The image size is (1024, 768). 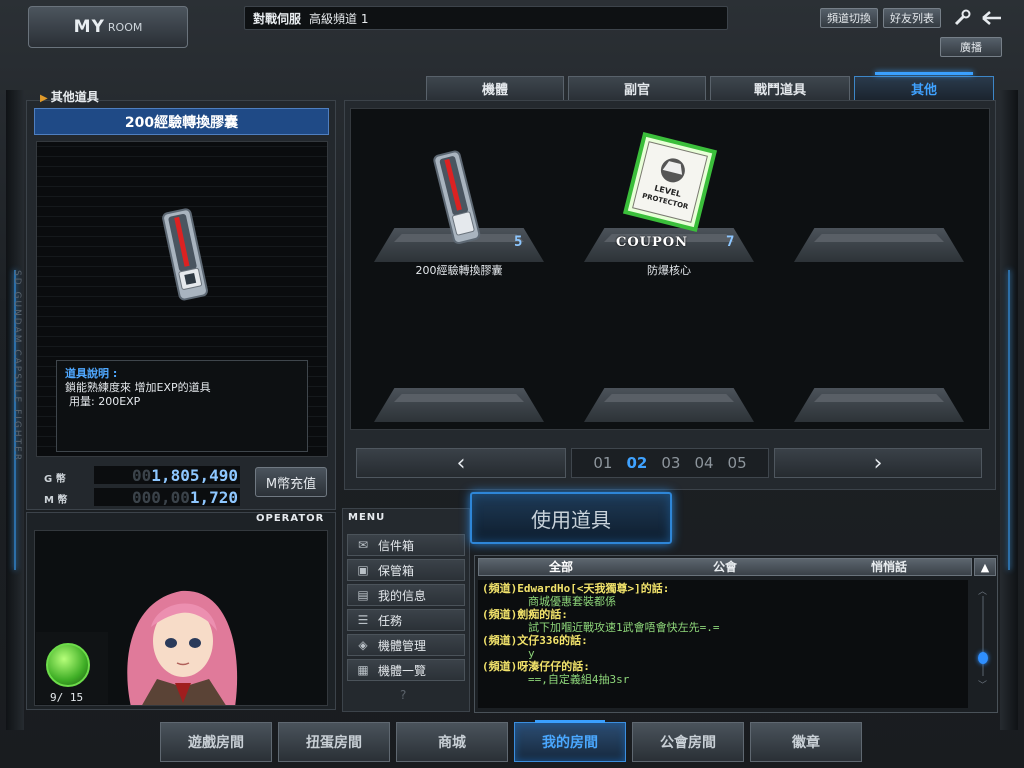 I want to click on section-title-text: 其他道具, so click(x=74, y=97).